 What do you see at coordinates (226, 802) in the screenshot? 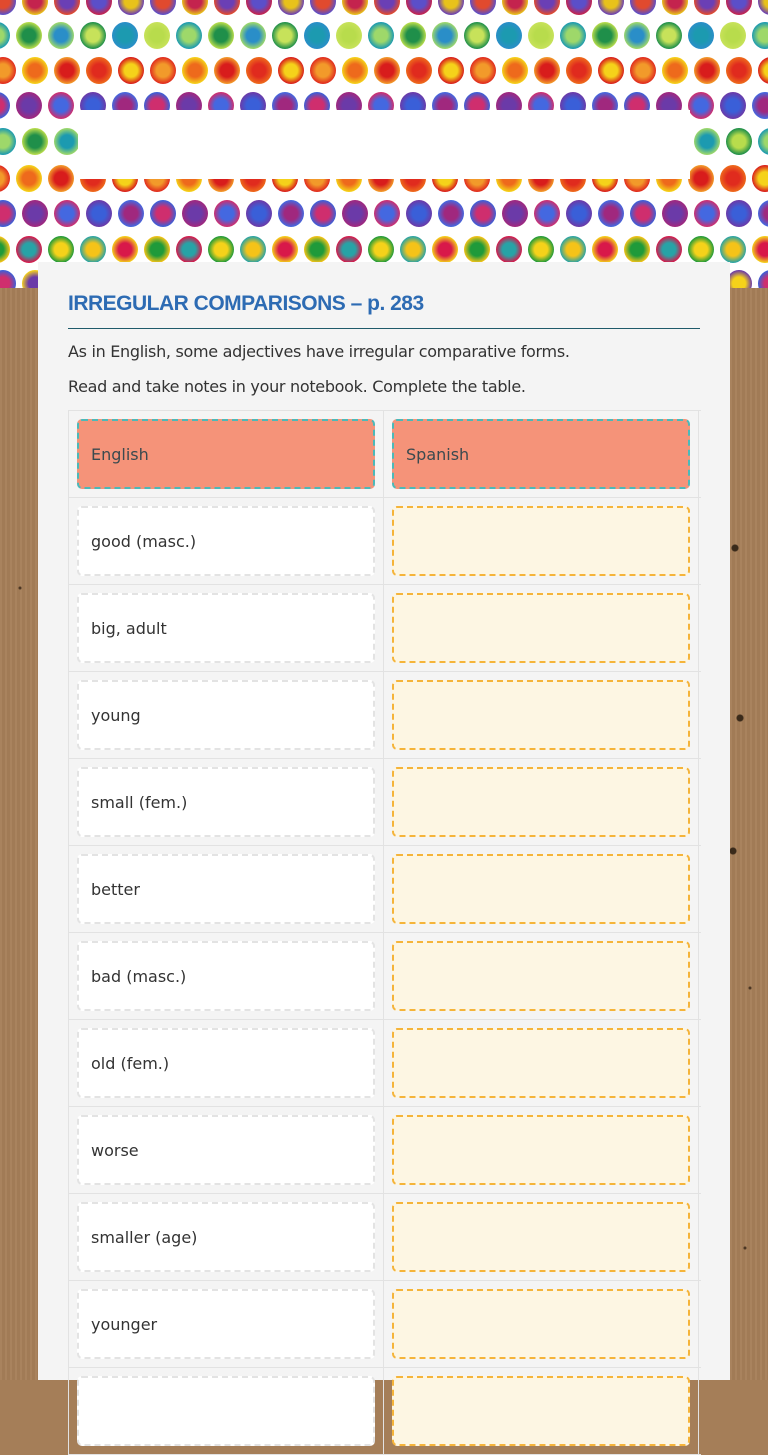
I see `english-cell: small (fem.)` at bounding box center [226, 802].